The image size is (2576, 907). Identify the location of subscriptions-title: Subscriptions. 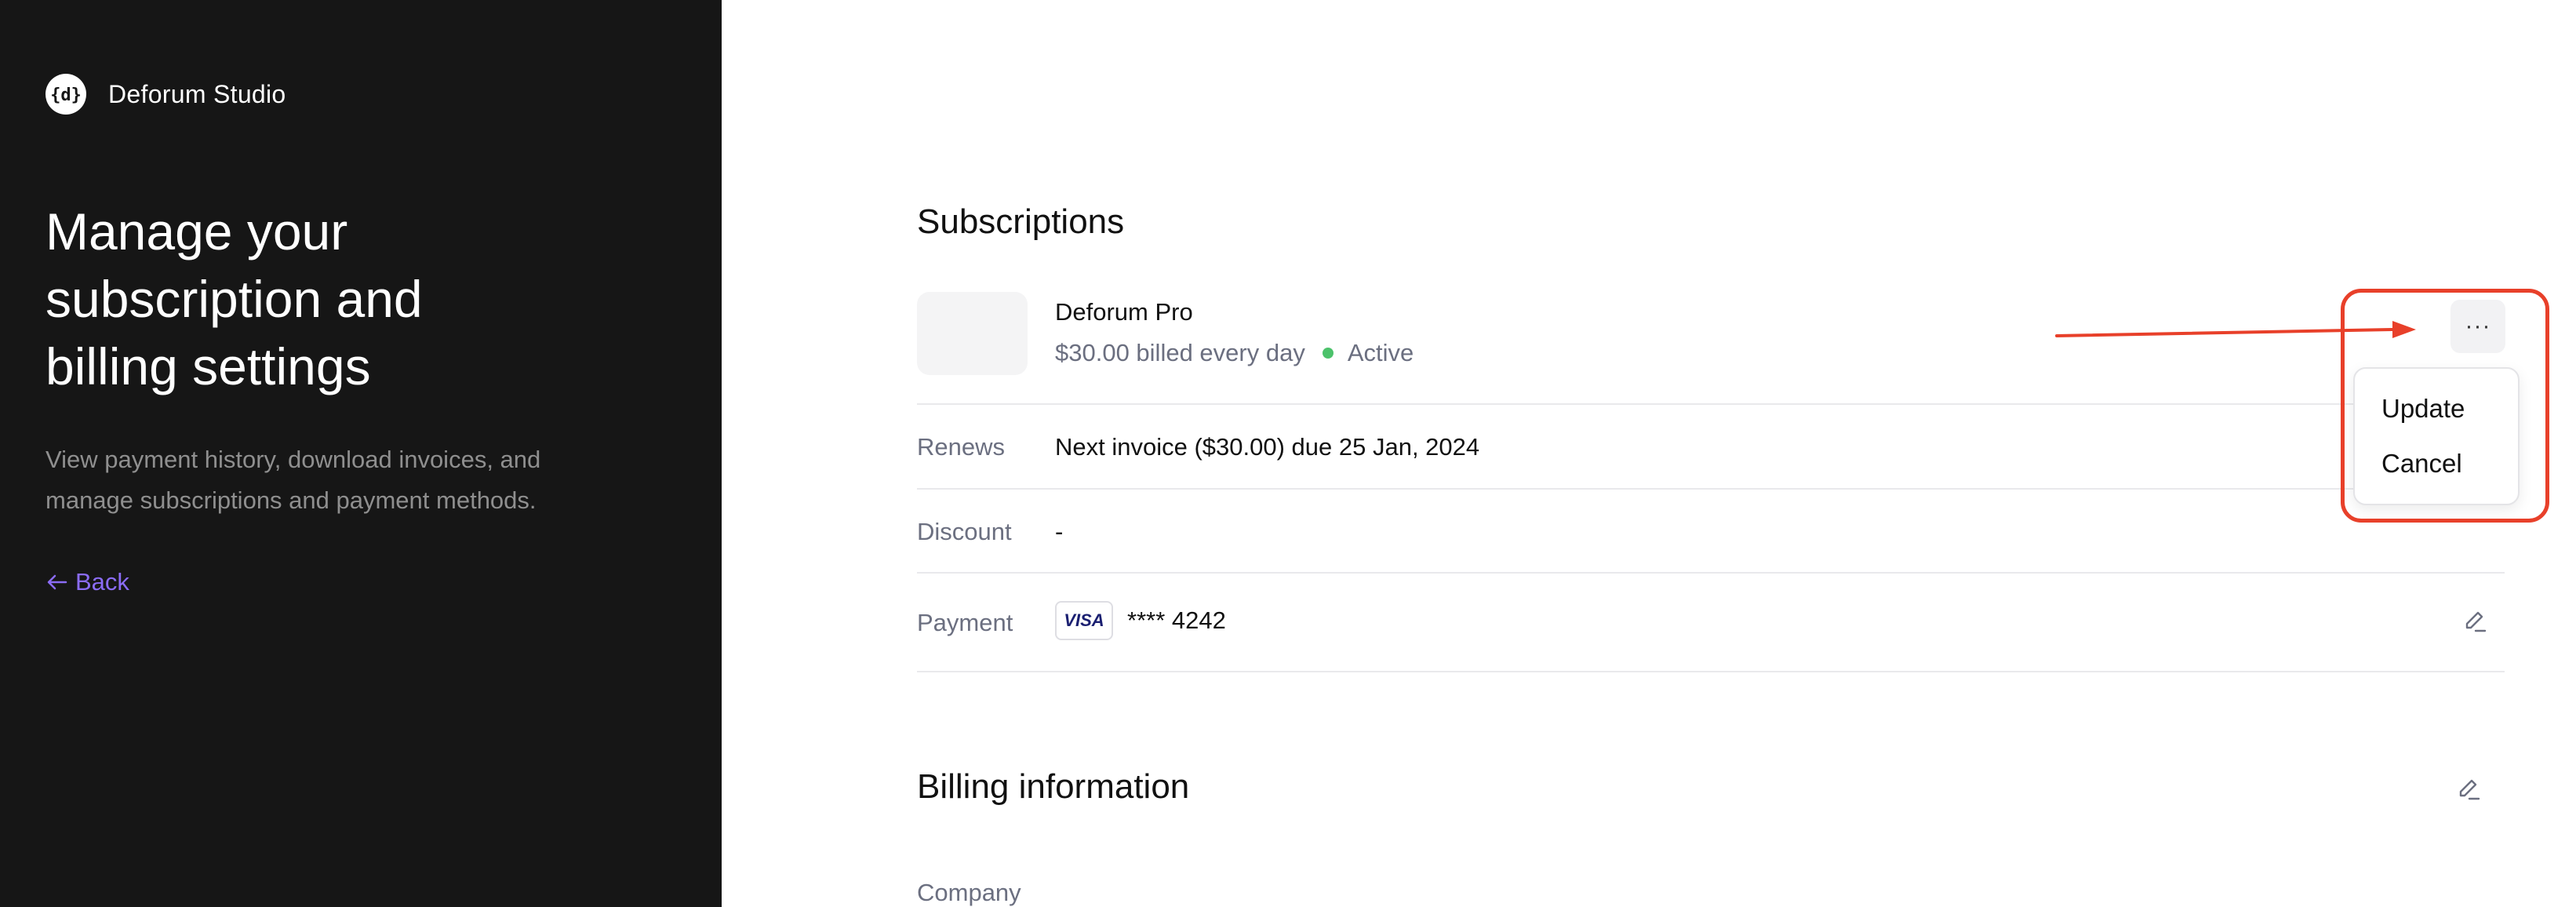
(1021, 221).